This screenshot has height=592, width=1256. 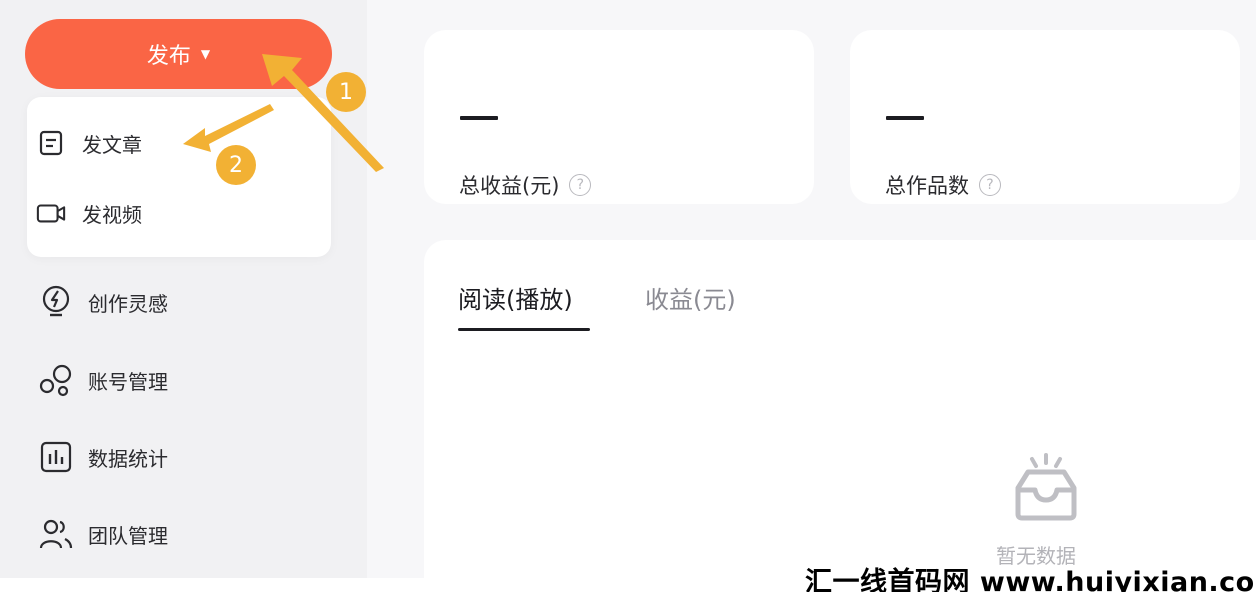 I want to click on caret-down-icon: ▼, so click(x=205, y=54).